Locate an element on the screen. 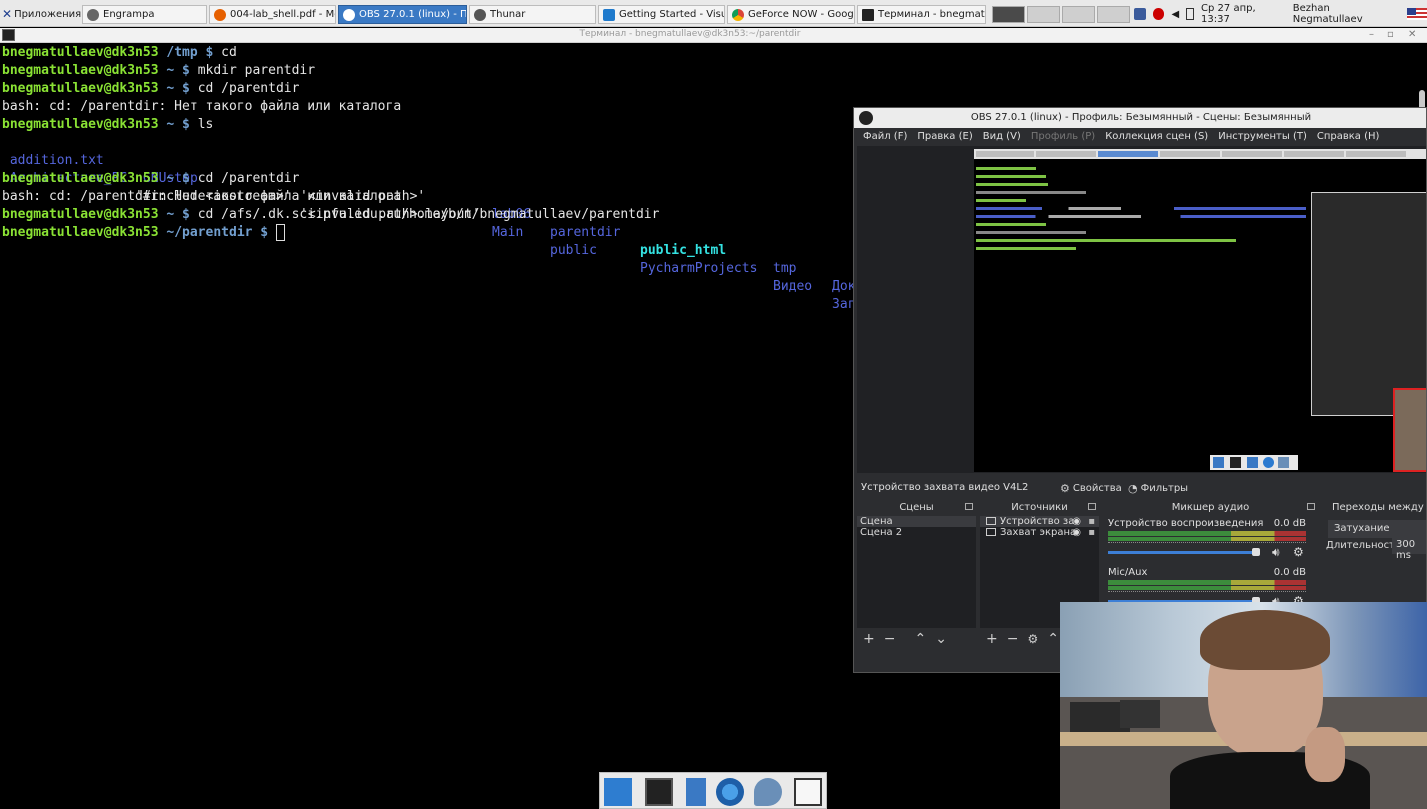 The width and height of the screenshot is (1427, 809). camera-icon is located at coordinates (991, 521).